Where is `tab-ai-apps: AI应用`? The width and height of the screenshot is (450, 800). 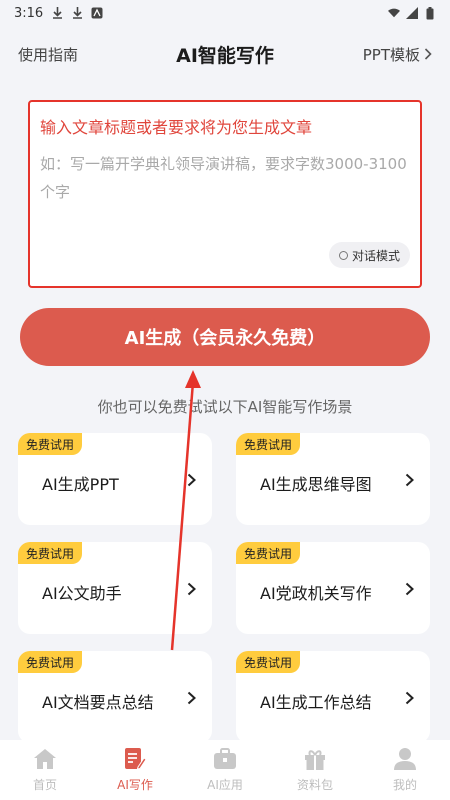
tab-ai-apps: AI应用 is located at coordinates (225, 769).